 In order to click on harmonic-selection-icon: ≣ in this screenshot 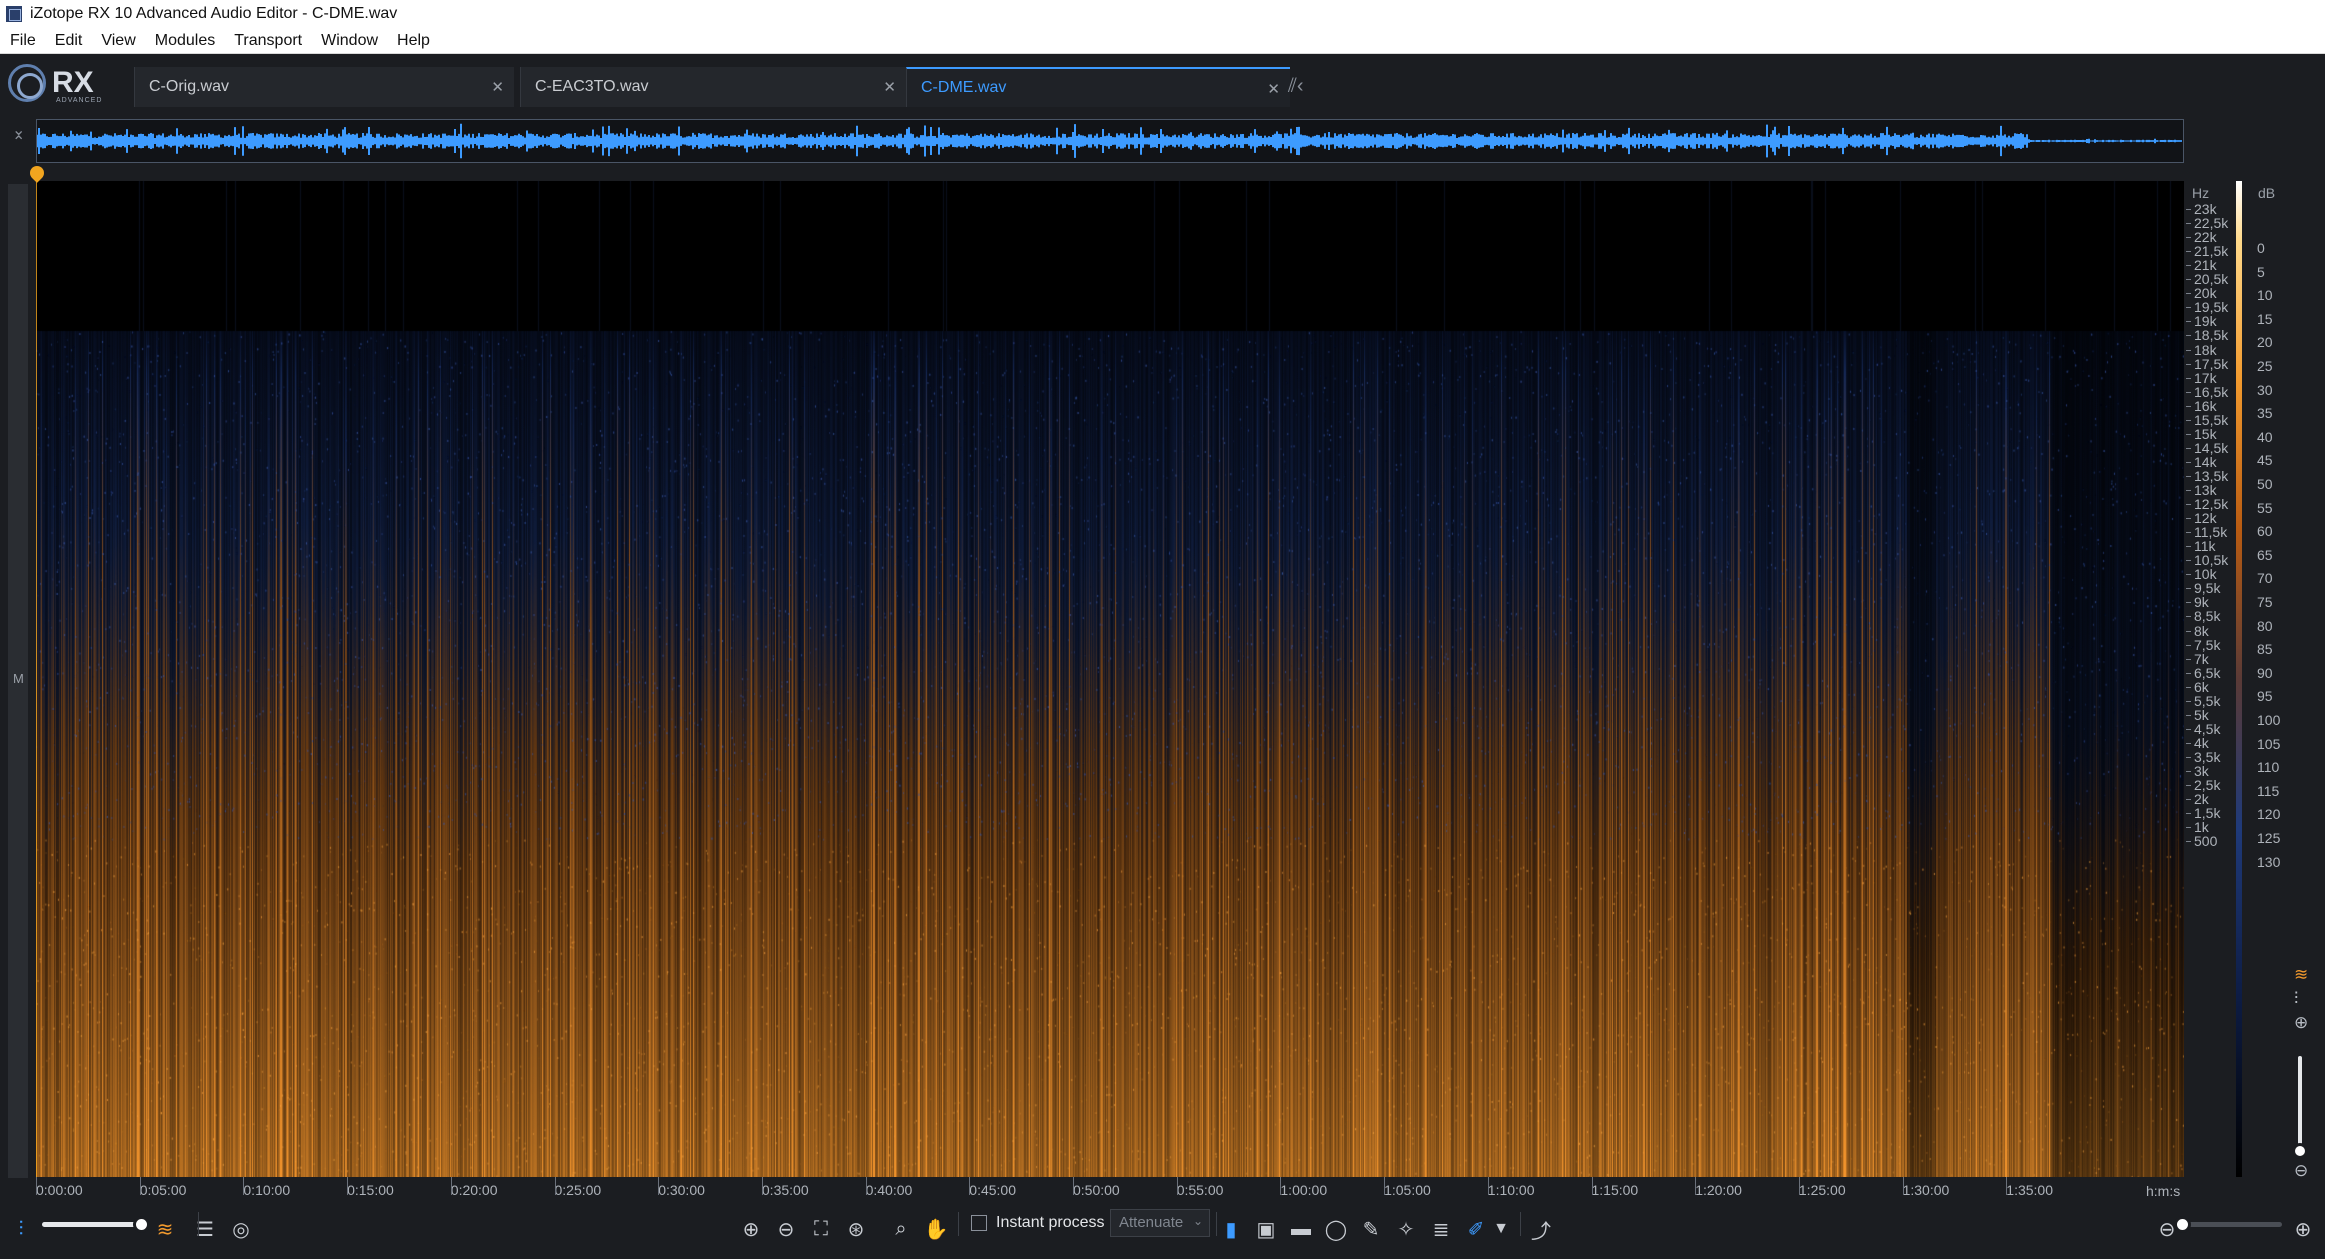, I will do `click(1441, 1229)`.